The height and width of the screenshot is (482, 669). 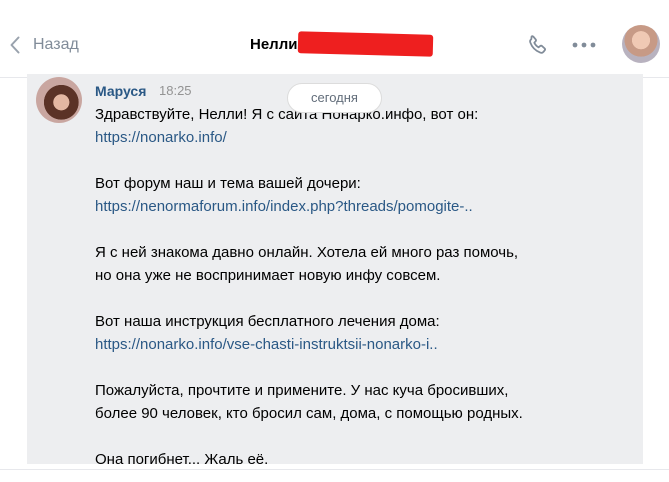 What do you see at coordinates (355, 459) in the screenshot?
I see `message-paragraph: Она погибнет... Жаль её.` at bounding box center [355, 459].